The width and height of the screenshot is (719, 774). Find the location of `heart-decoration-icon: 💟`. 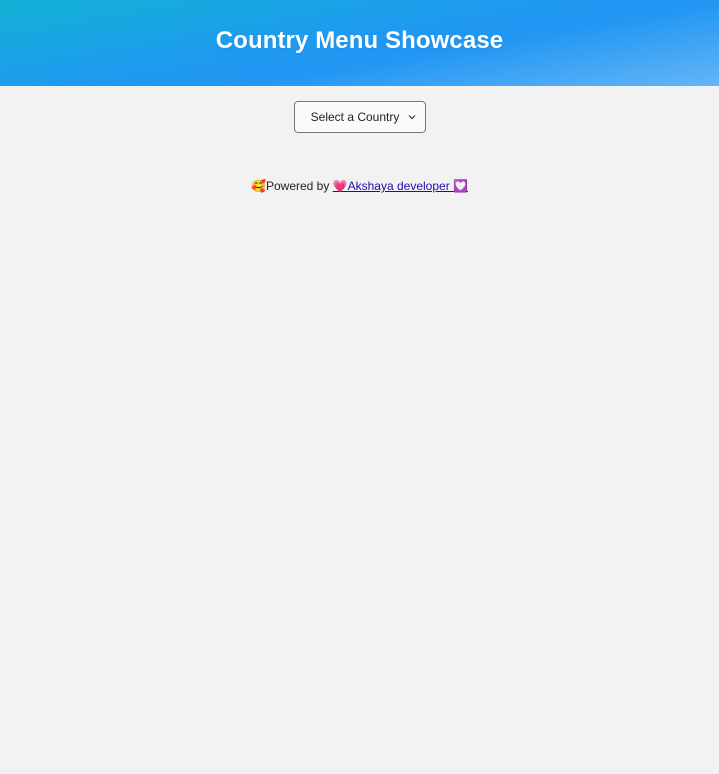

heart-decoration-icon: 💟 is located at coordinates (460, 186).